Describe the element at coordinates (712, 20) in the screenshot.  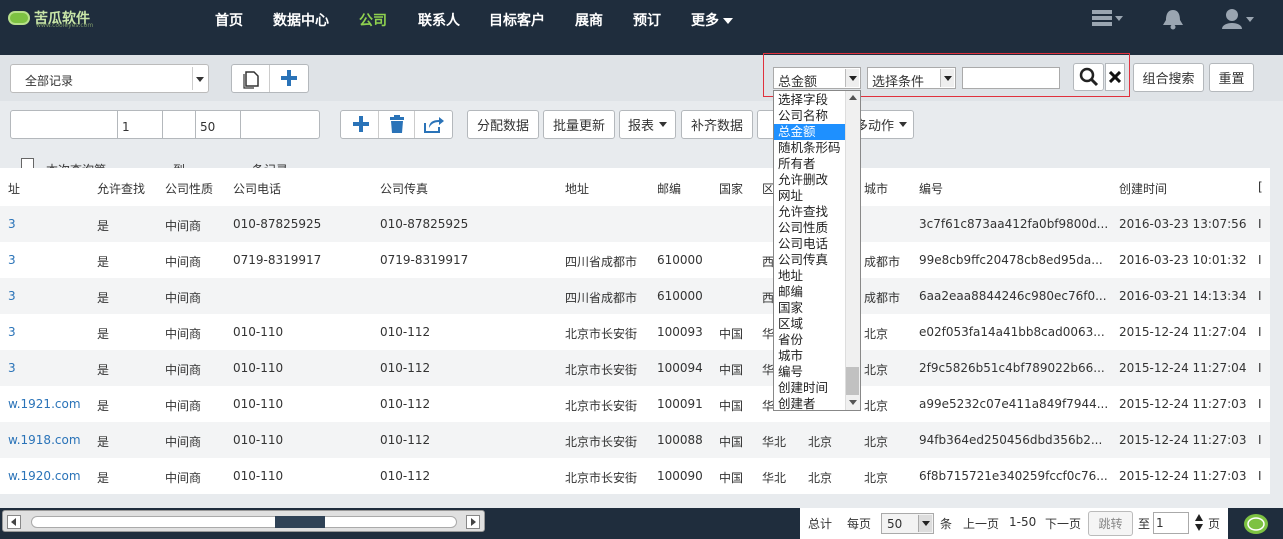
I see `nav-more: 更多` at that location.